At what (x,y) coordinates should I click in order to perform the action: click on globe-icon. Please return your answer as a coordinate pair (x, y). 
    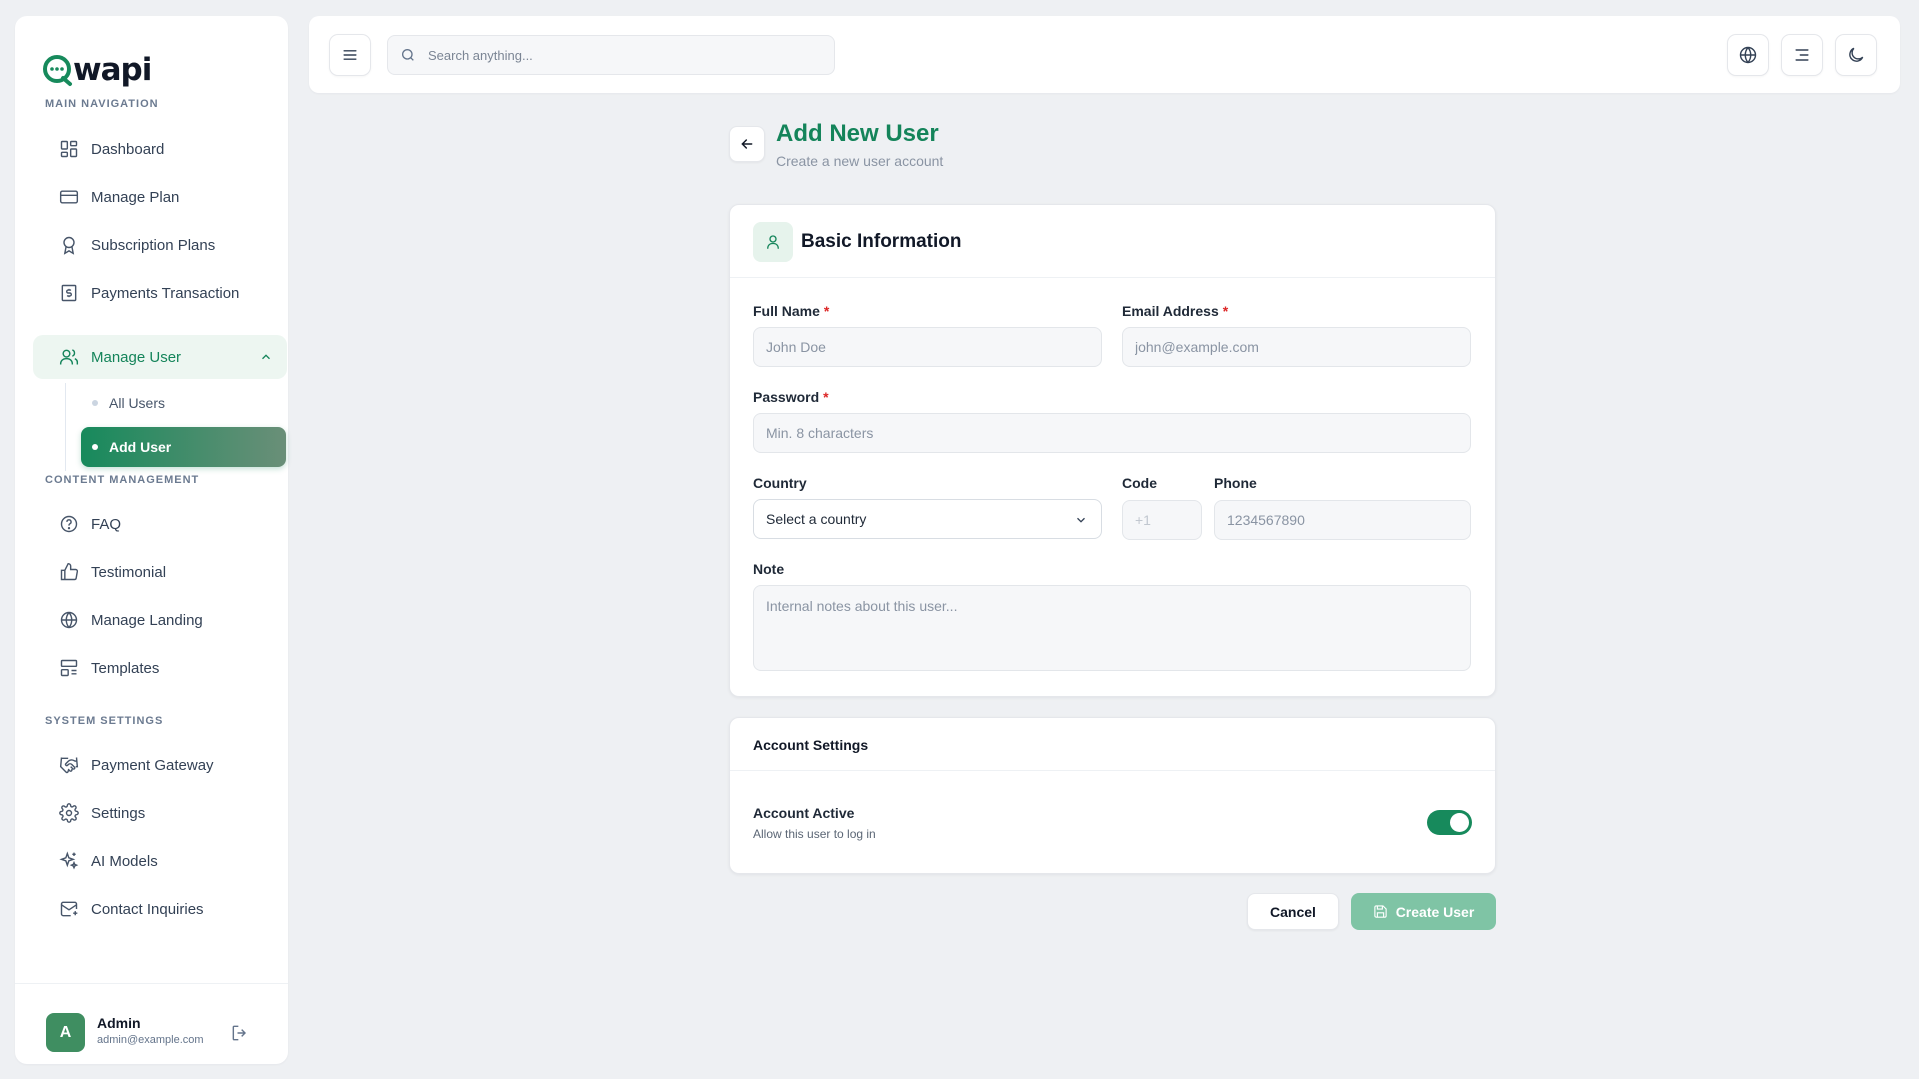
    Looking at the image, I should click on (1748, 55).